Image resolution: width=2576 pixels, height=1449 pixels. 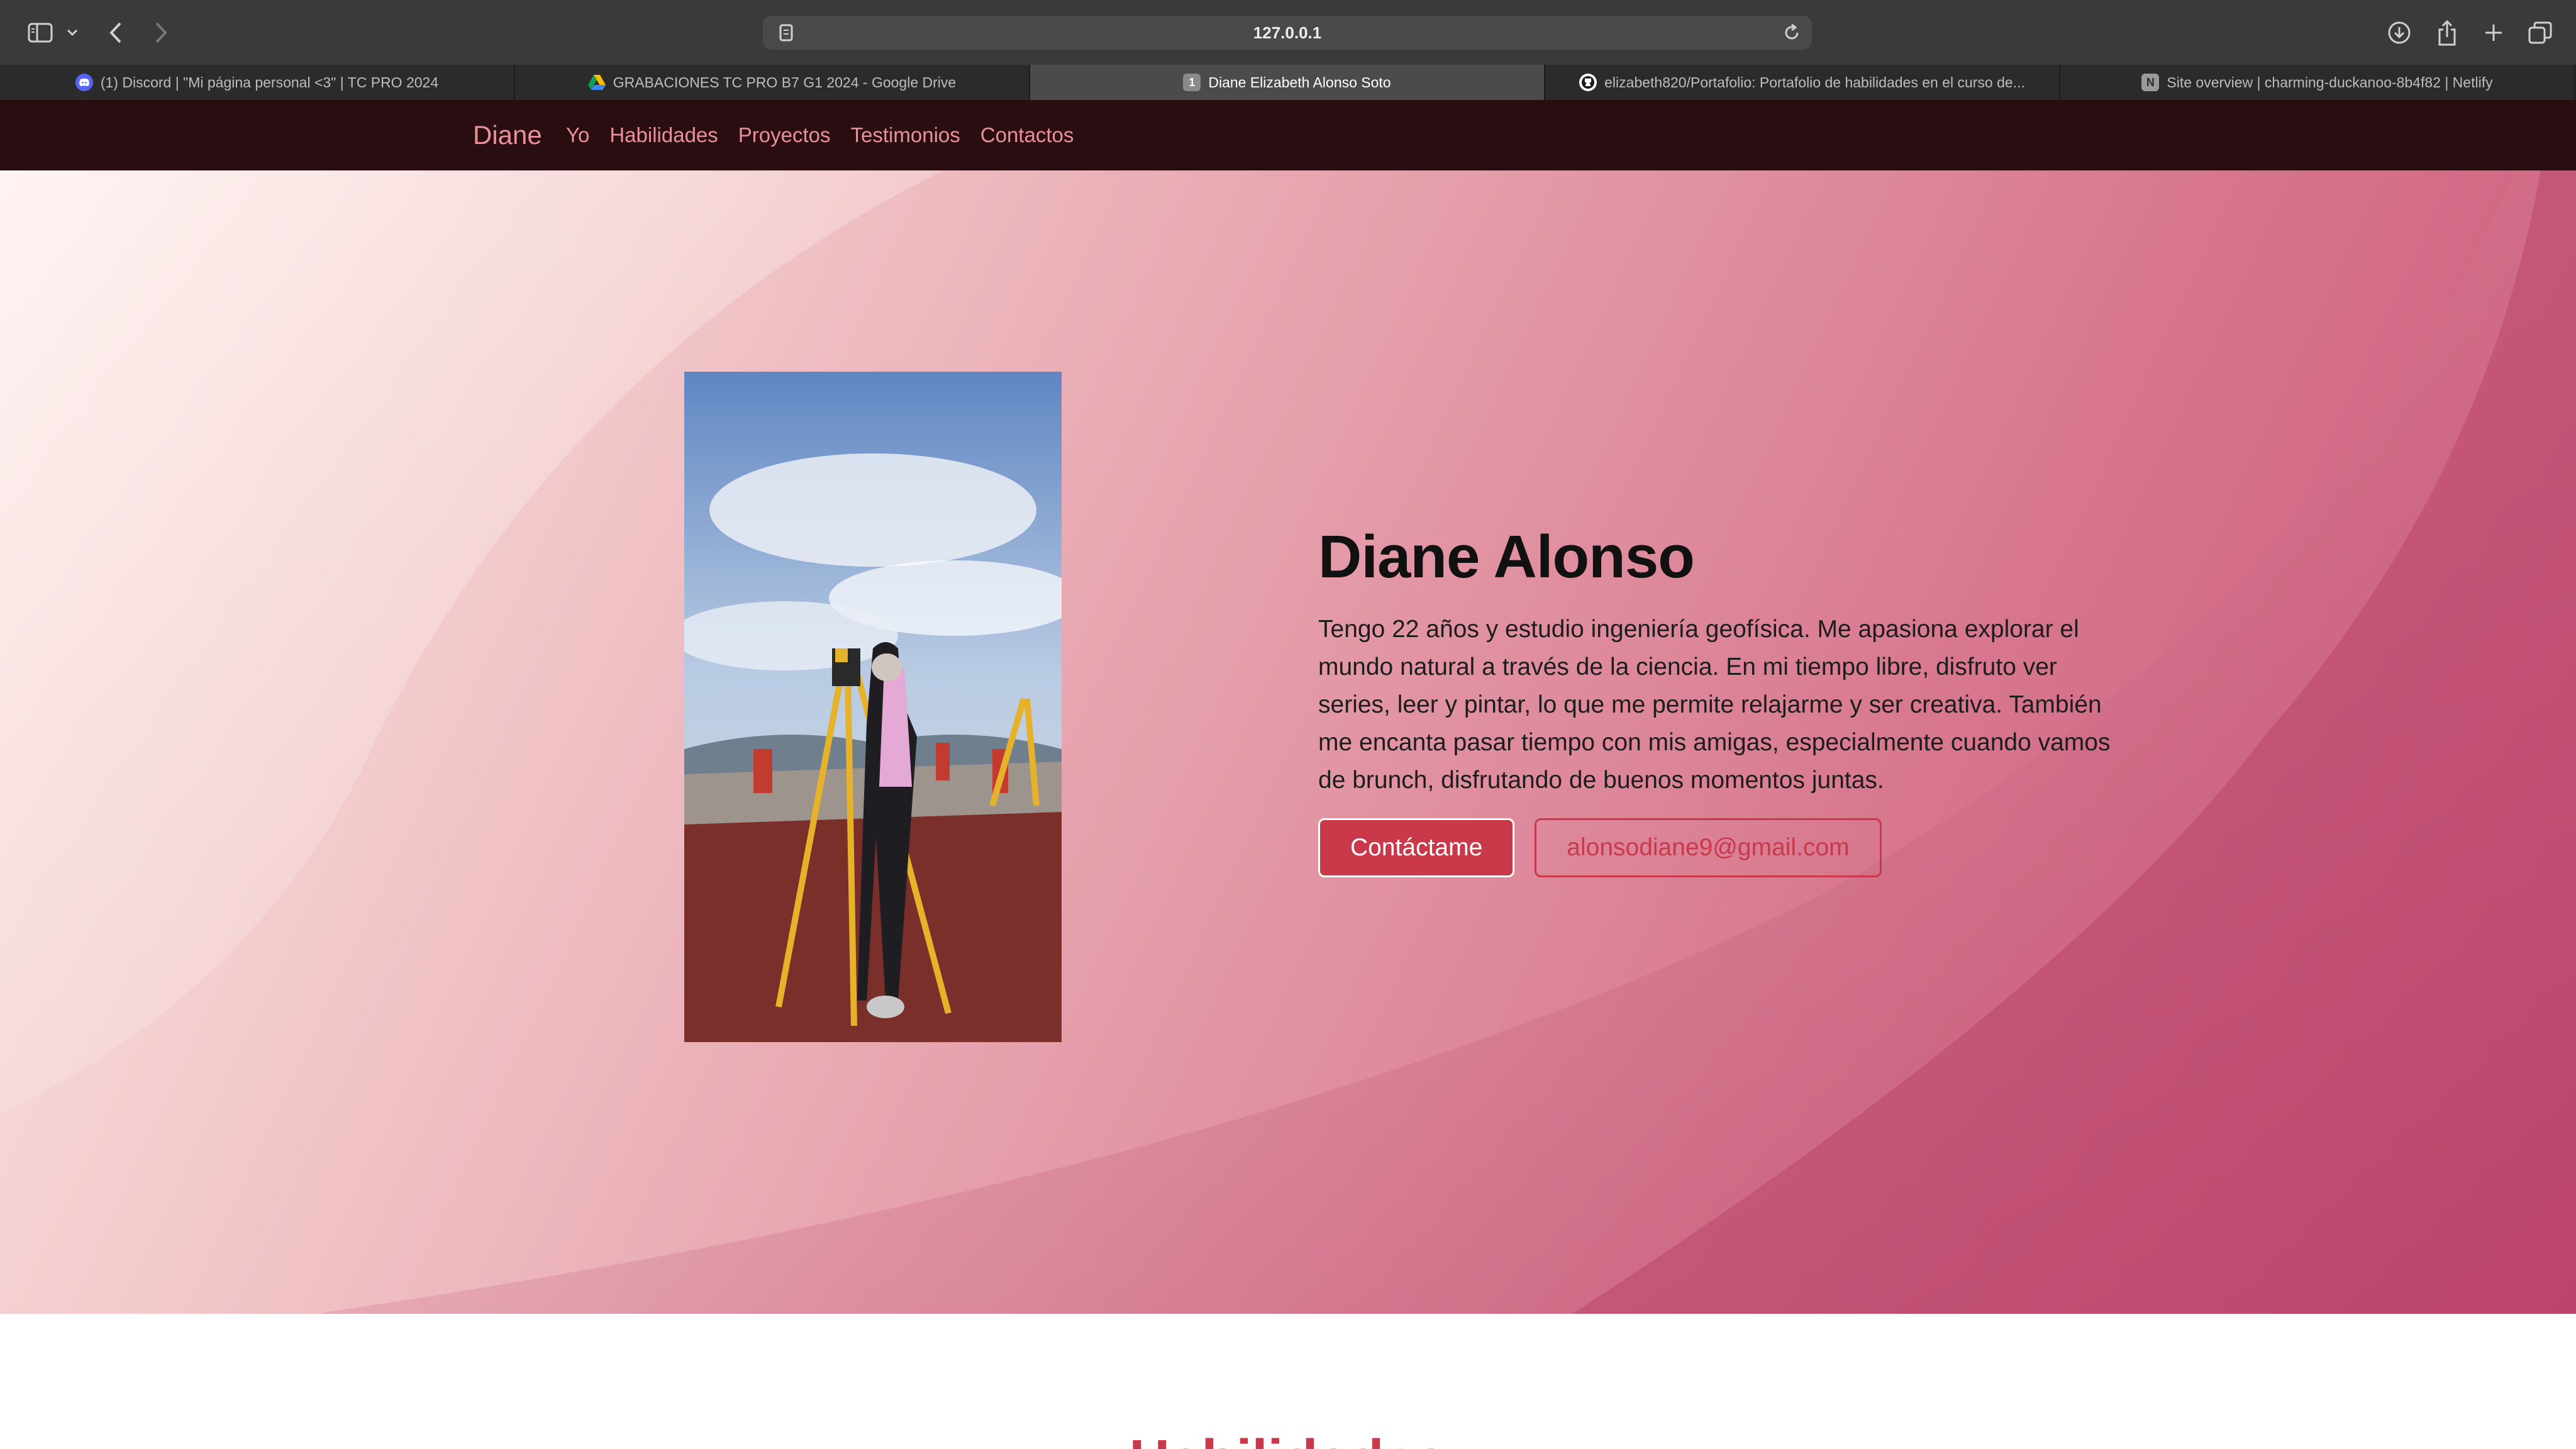 What do you see at coordinates (577, 135) in the screenshot?
I see `nav-link-yo: Yo` at bounding box center [577, 135].